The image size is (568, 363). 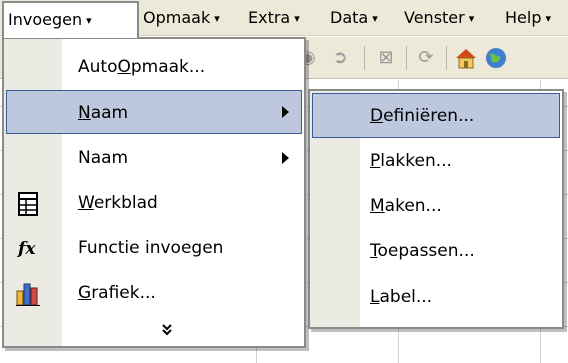 I want to click on menu-item-werkblad: Werkblad, so click(x=154, y=203).